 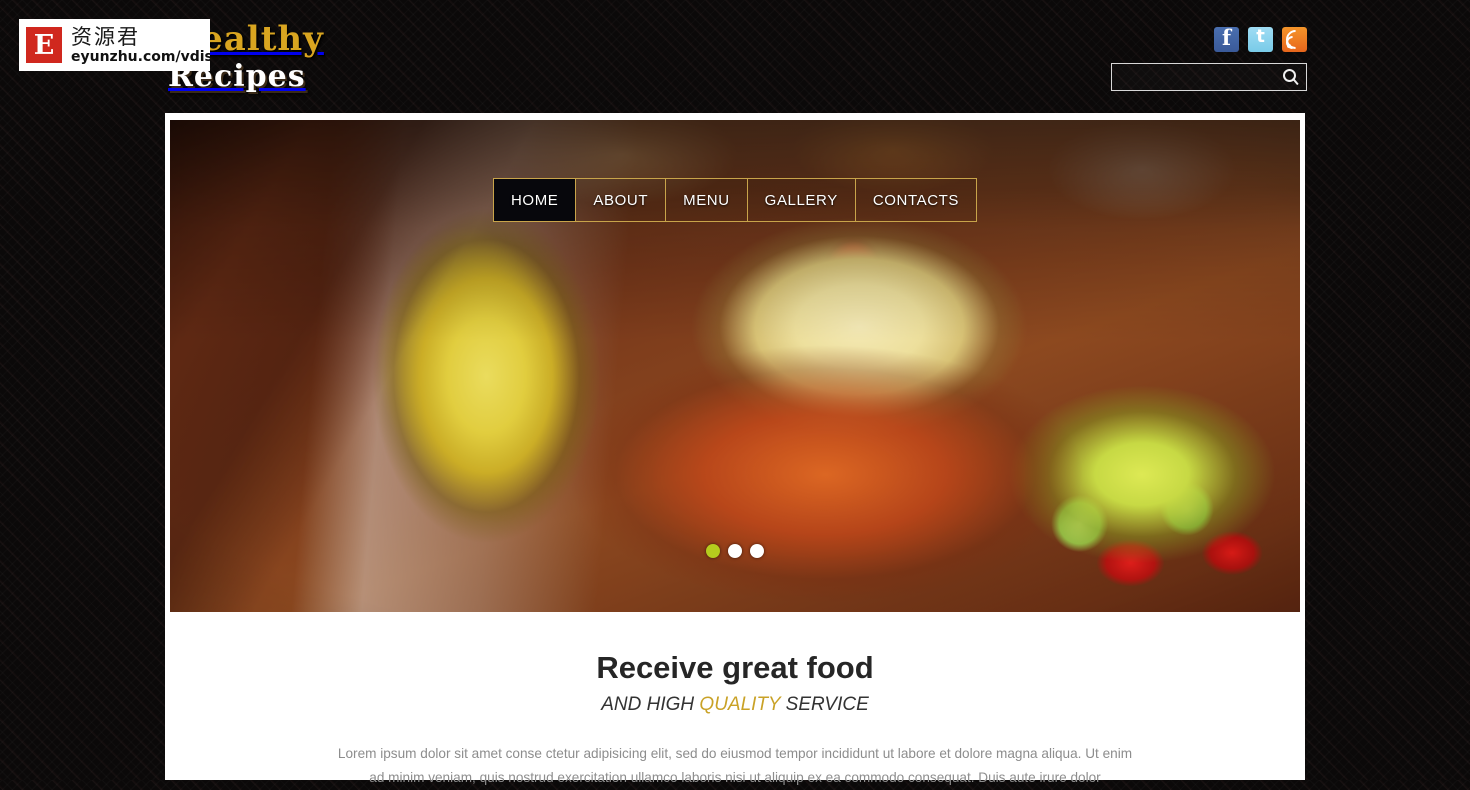 What do you see at coordinates (535, 200) in the screenshot?
I see `nav-item-home: HOME` at bounding box center [535, 200].